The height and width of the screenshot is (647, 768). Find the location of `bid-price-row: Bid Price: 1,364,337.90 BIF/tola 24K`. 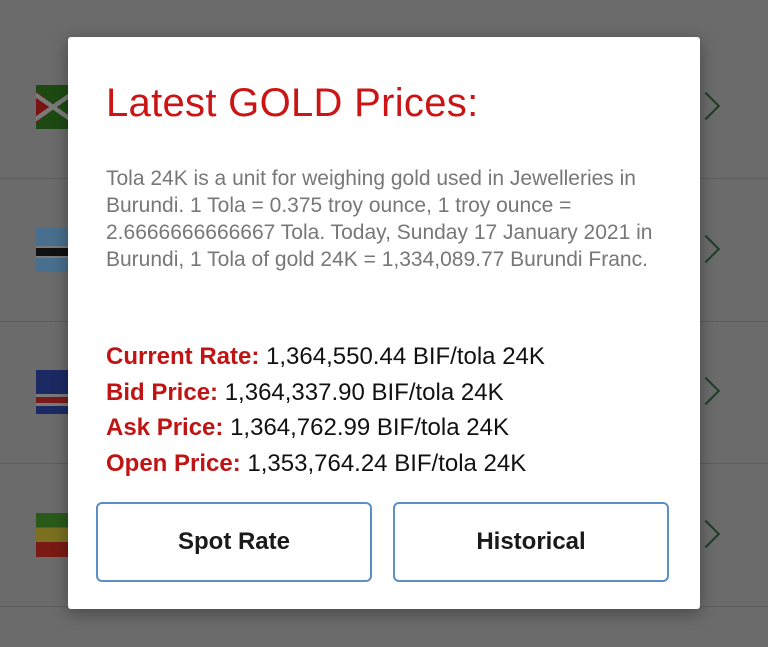

bid-price-row: Bid Price: 1,364,337.90 BIF/tola 24K is located at coordinates (396, 393).